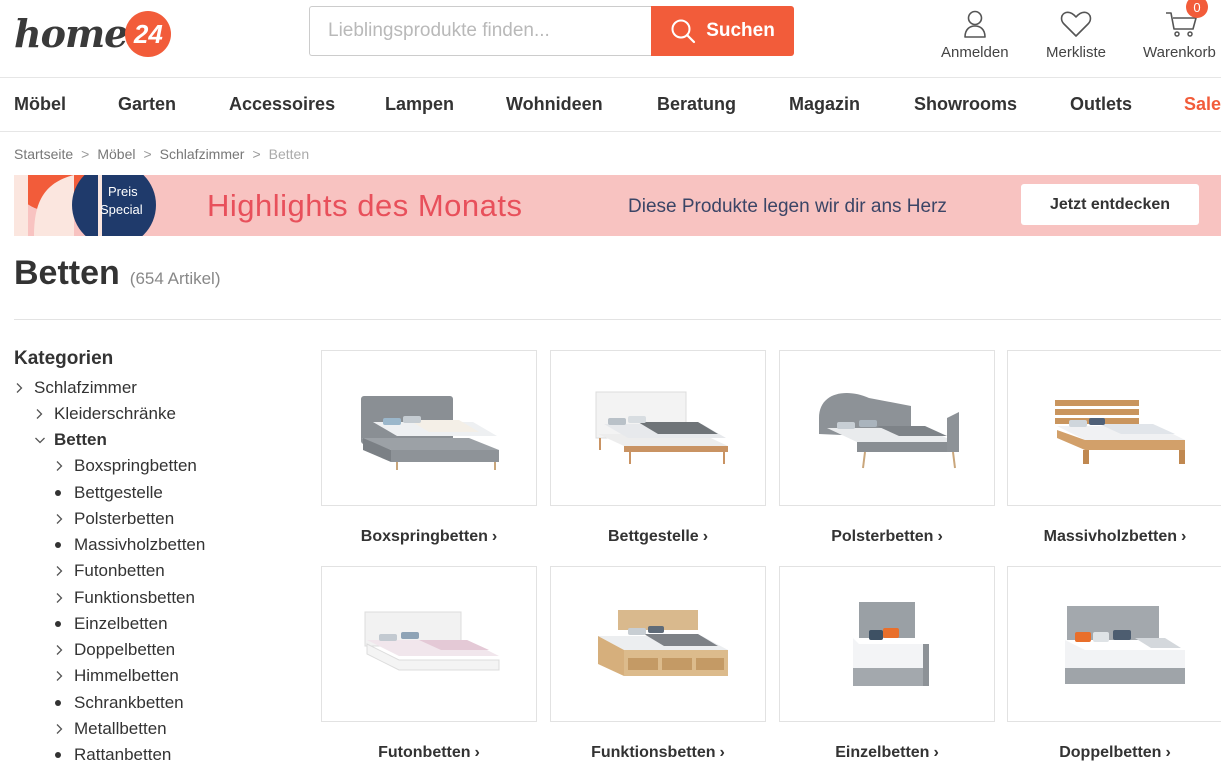 This screenshot has width=1221, height=767. What do you see at coordinates (135, 465) in the screenshot?
I see `sidebar-item-label: Boxspringbetten` at bounding box center [135, 465].